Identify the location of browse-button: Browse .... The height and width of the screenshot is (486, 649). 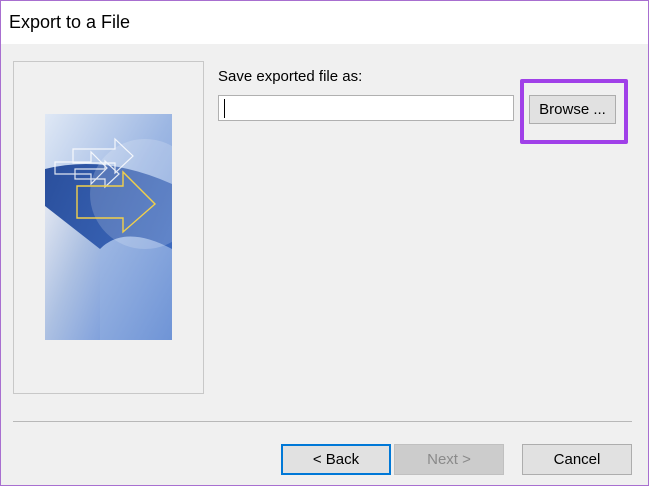
(572, 109).